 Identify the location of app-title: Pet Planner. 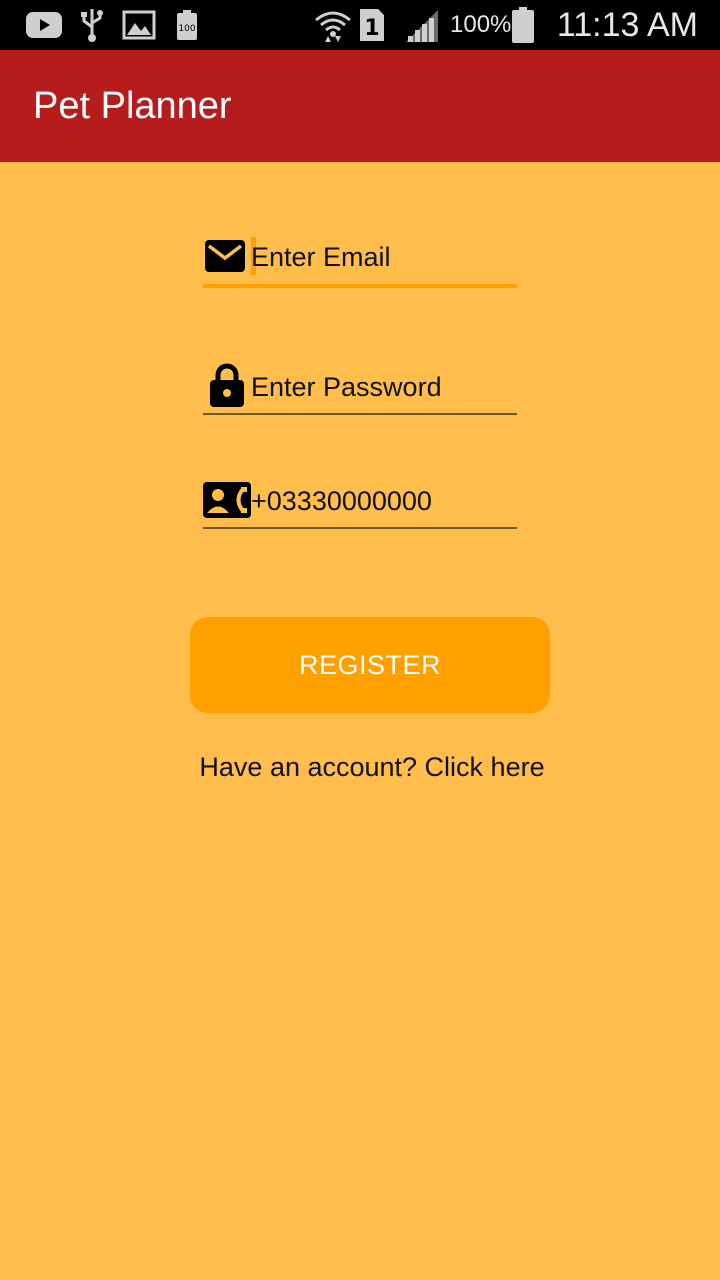
(132, 105).